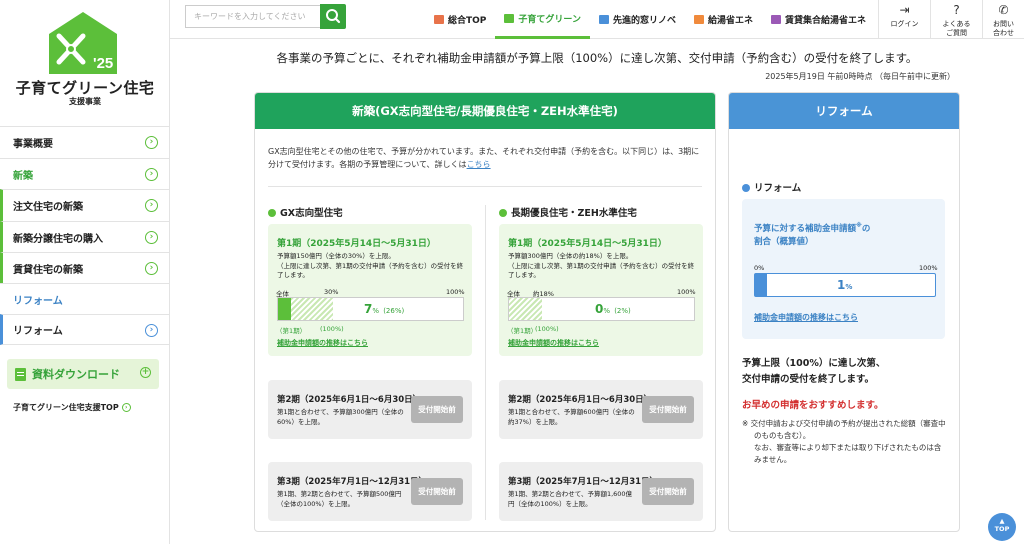 The image size is (1024, 544). I want to click on progress-percent: 7% (26%), so click(384, 309).